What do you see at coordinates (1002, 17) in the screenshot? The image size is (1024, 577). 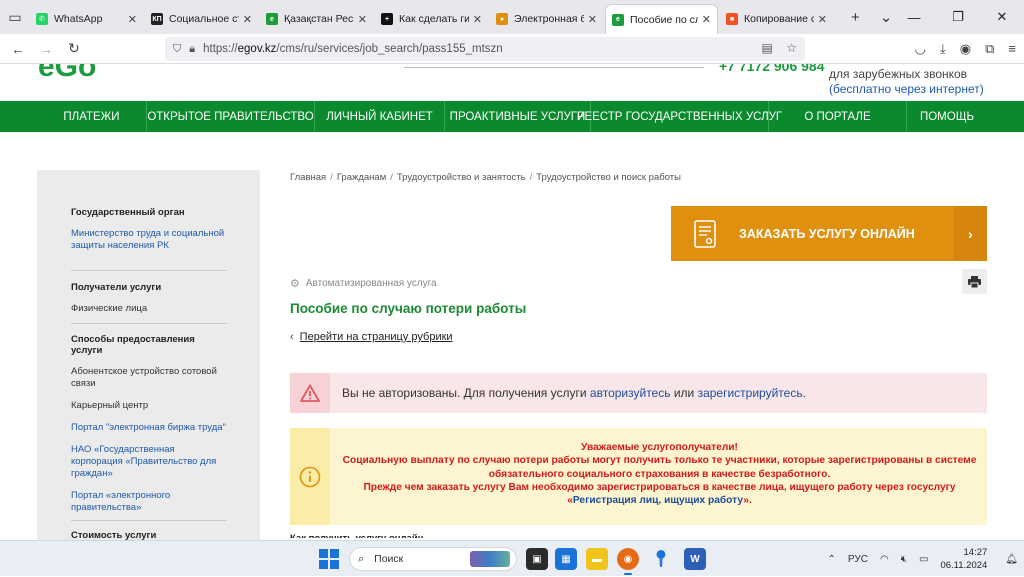 I see `close-window-icon: ✕` at bounding box center [1002, 17].